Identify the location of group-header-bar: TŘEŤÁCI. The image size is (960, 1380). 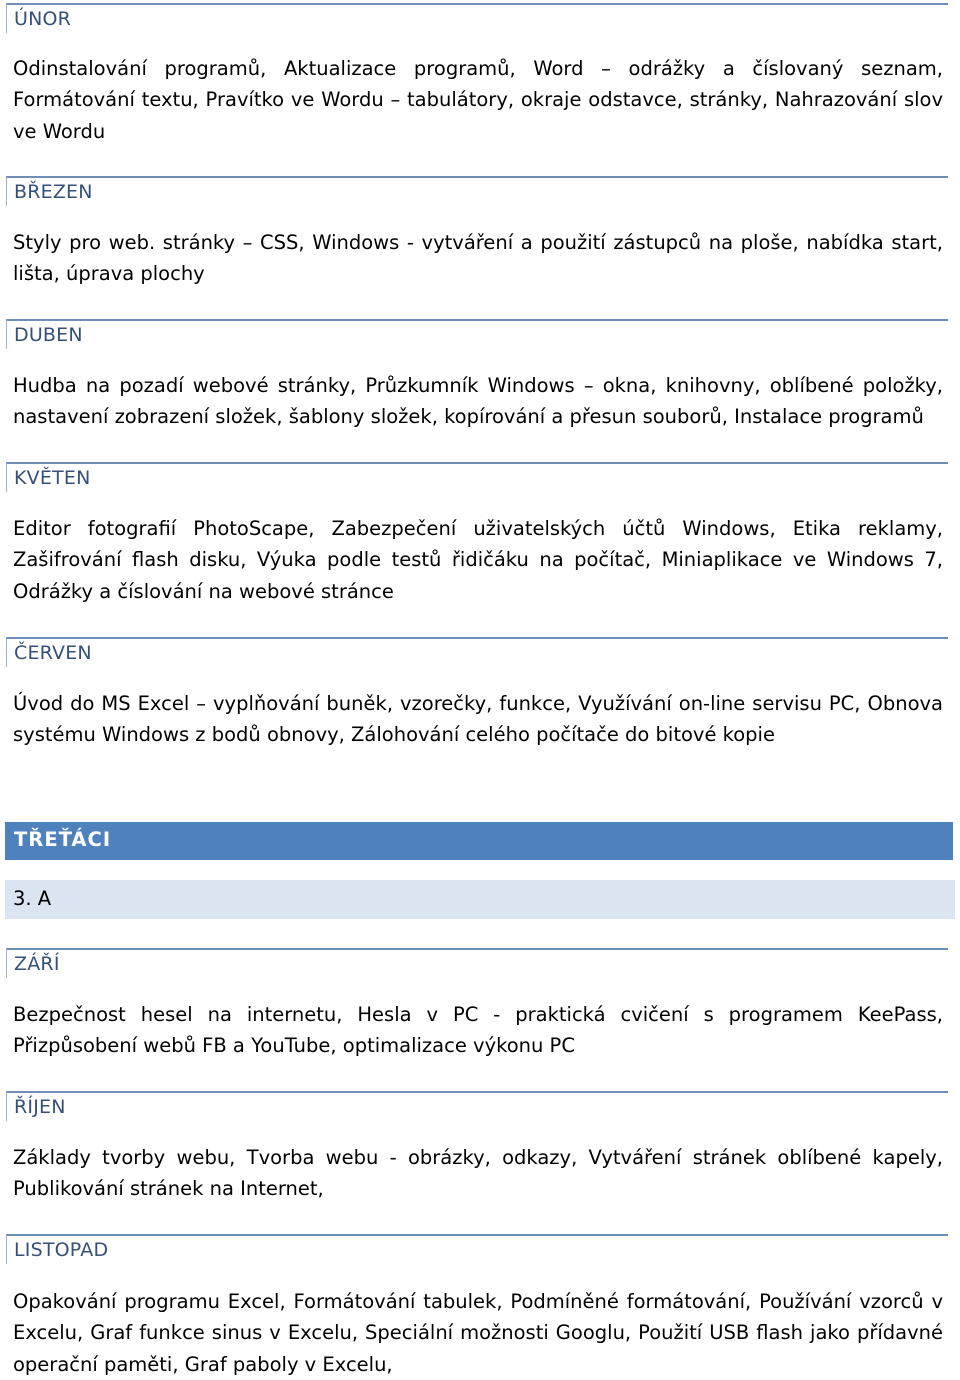
(479, 841).